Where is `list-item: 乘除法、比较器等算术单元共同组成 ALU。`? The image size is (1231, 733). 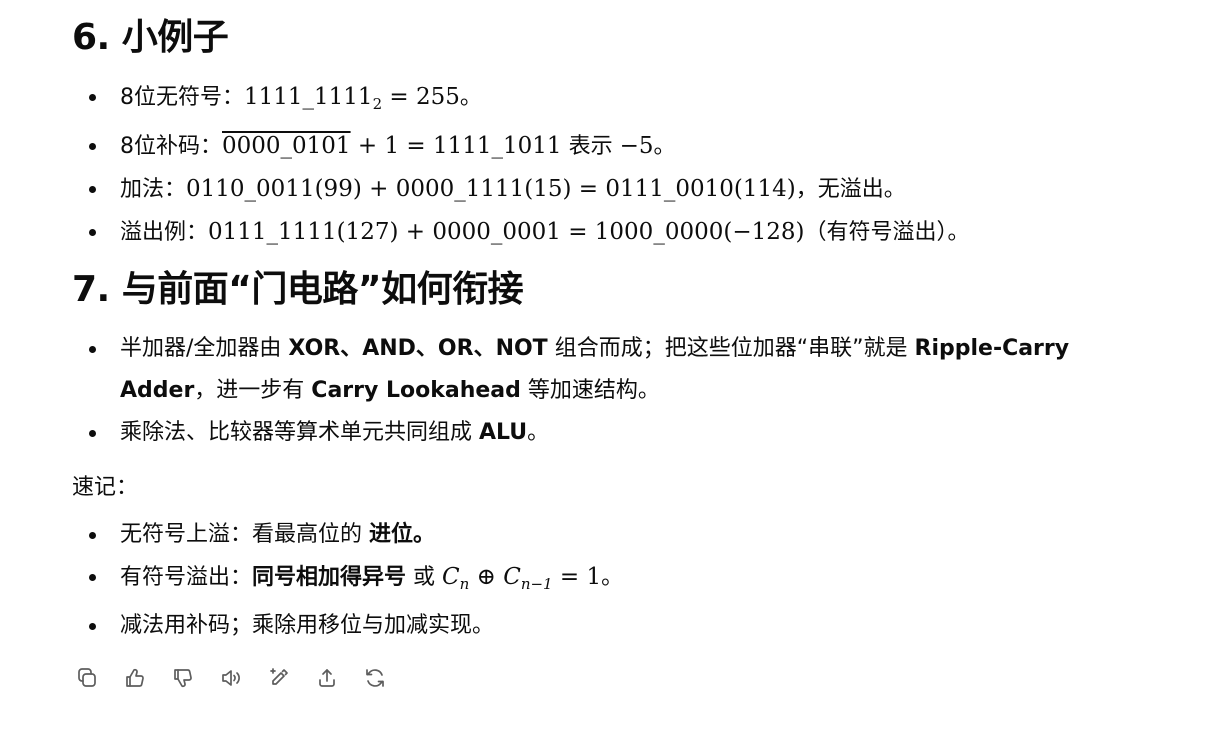 list-item: 乘除法、比较器等算术单元共同组成 ALU。 is located at coordinates (651, 433).